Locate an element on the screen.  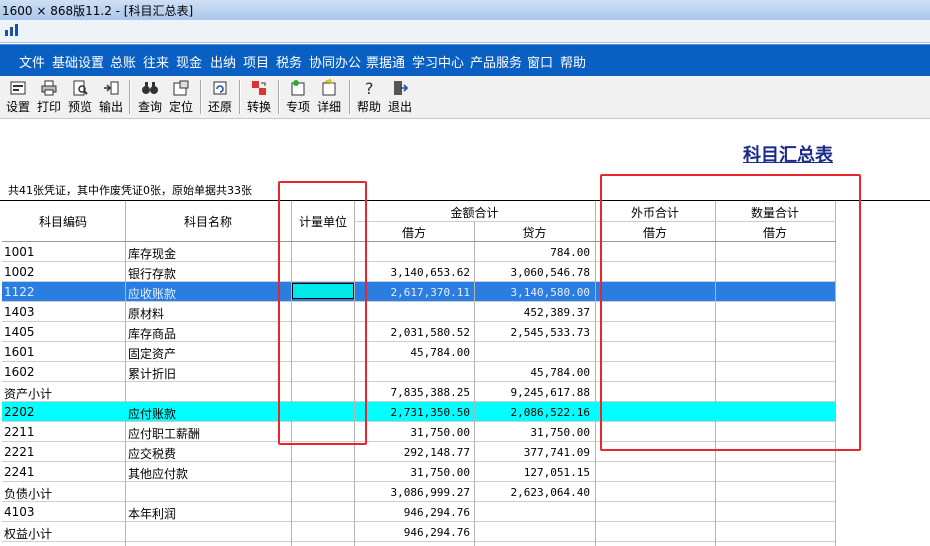
header-name: 科目名称 is located at coordinates (207, 222).